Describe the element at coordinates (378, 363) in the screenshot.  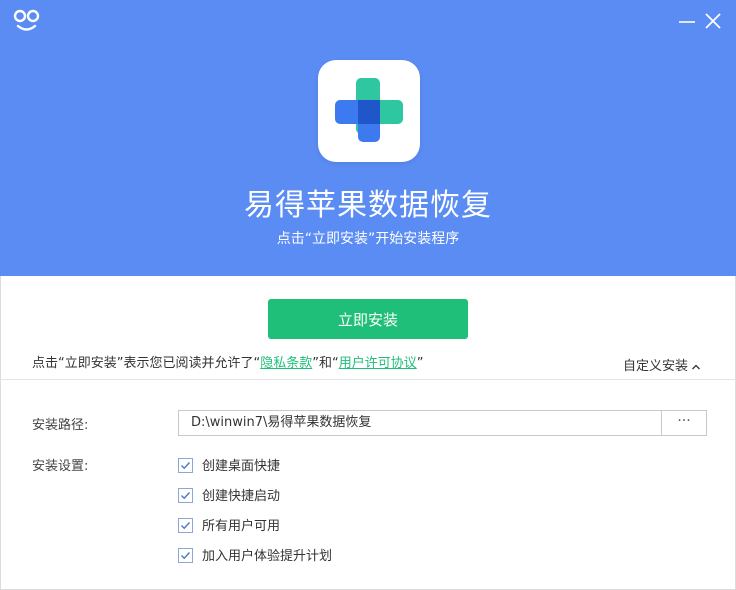
I see `license-agreement-link: 用户许可协议` at that location.